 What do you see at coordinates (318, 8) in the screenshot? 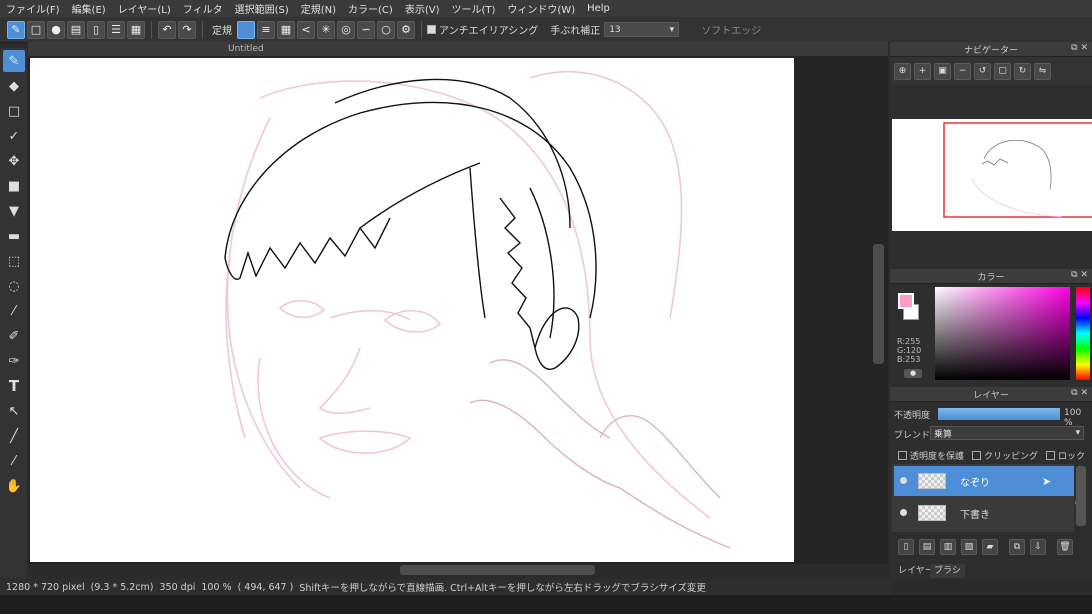
I see `menu-ruler: 定規(N)` at bounding box center [318, 8].